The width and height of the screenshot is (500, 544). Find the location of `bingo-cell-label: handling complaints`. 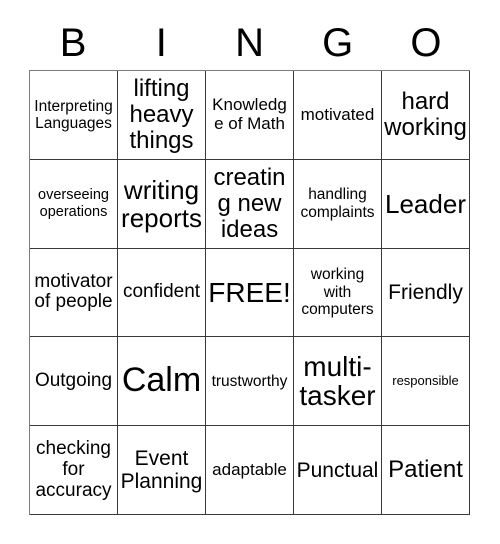

bingo-cell-label: handling complaints is located at coordinates (337, 203).